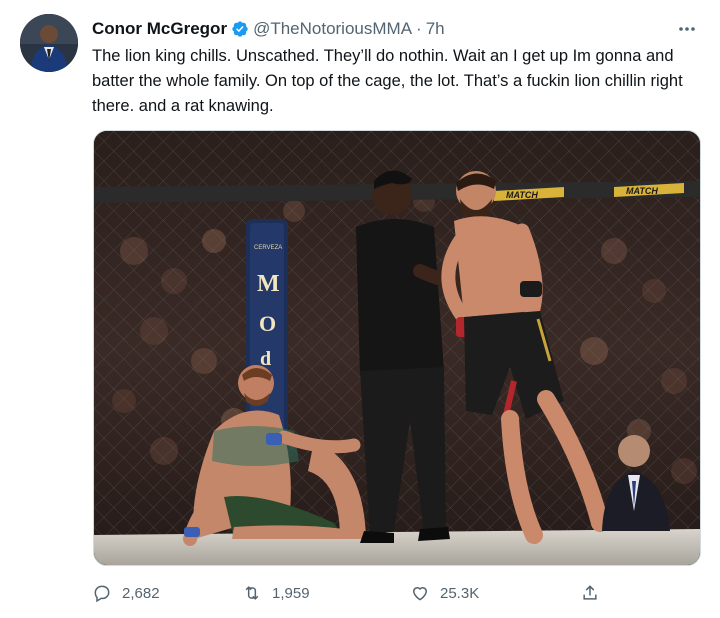  I want to click on retweet-button: 1,959, so click(276, 593).